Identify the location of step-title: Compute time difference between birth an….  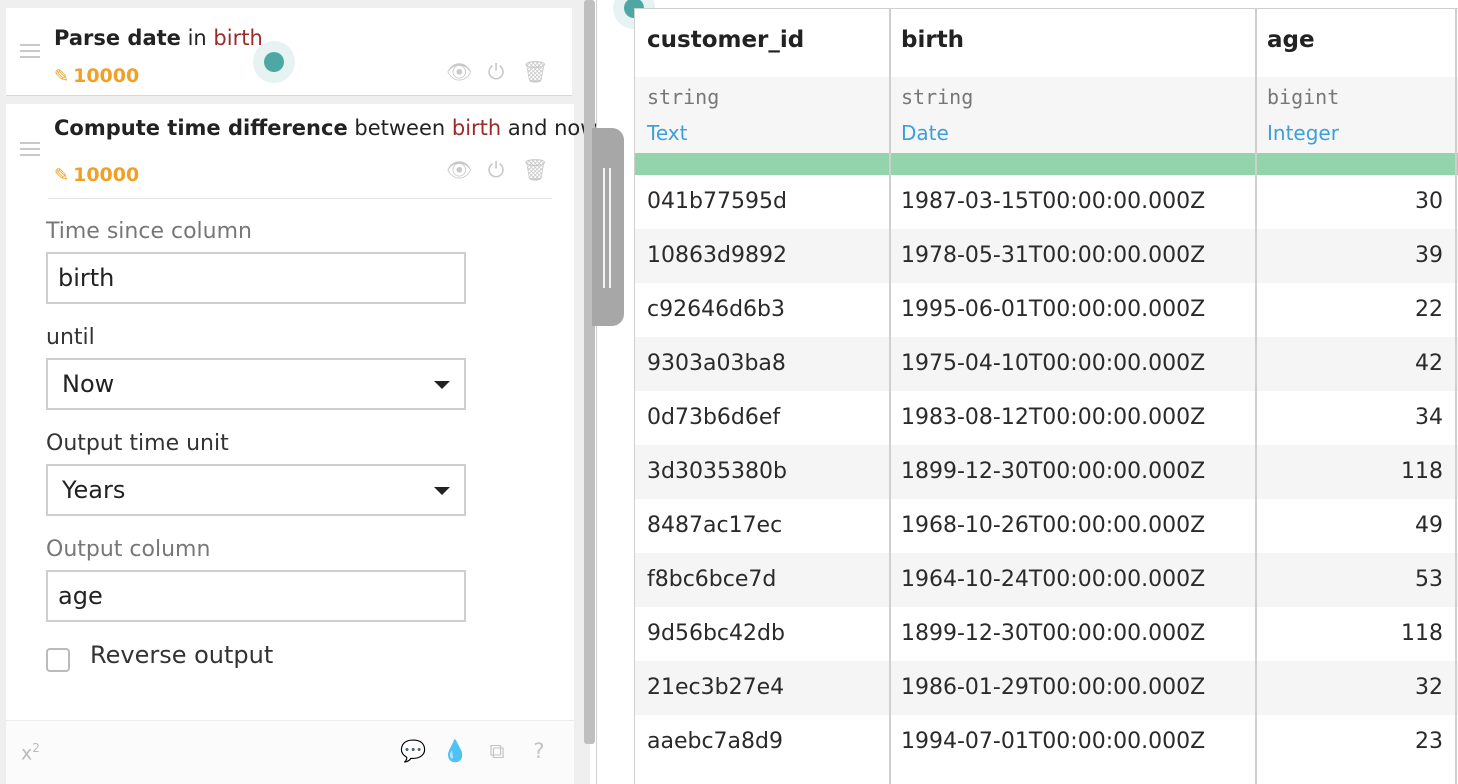
(325, 128).